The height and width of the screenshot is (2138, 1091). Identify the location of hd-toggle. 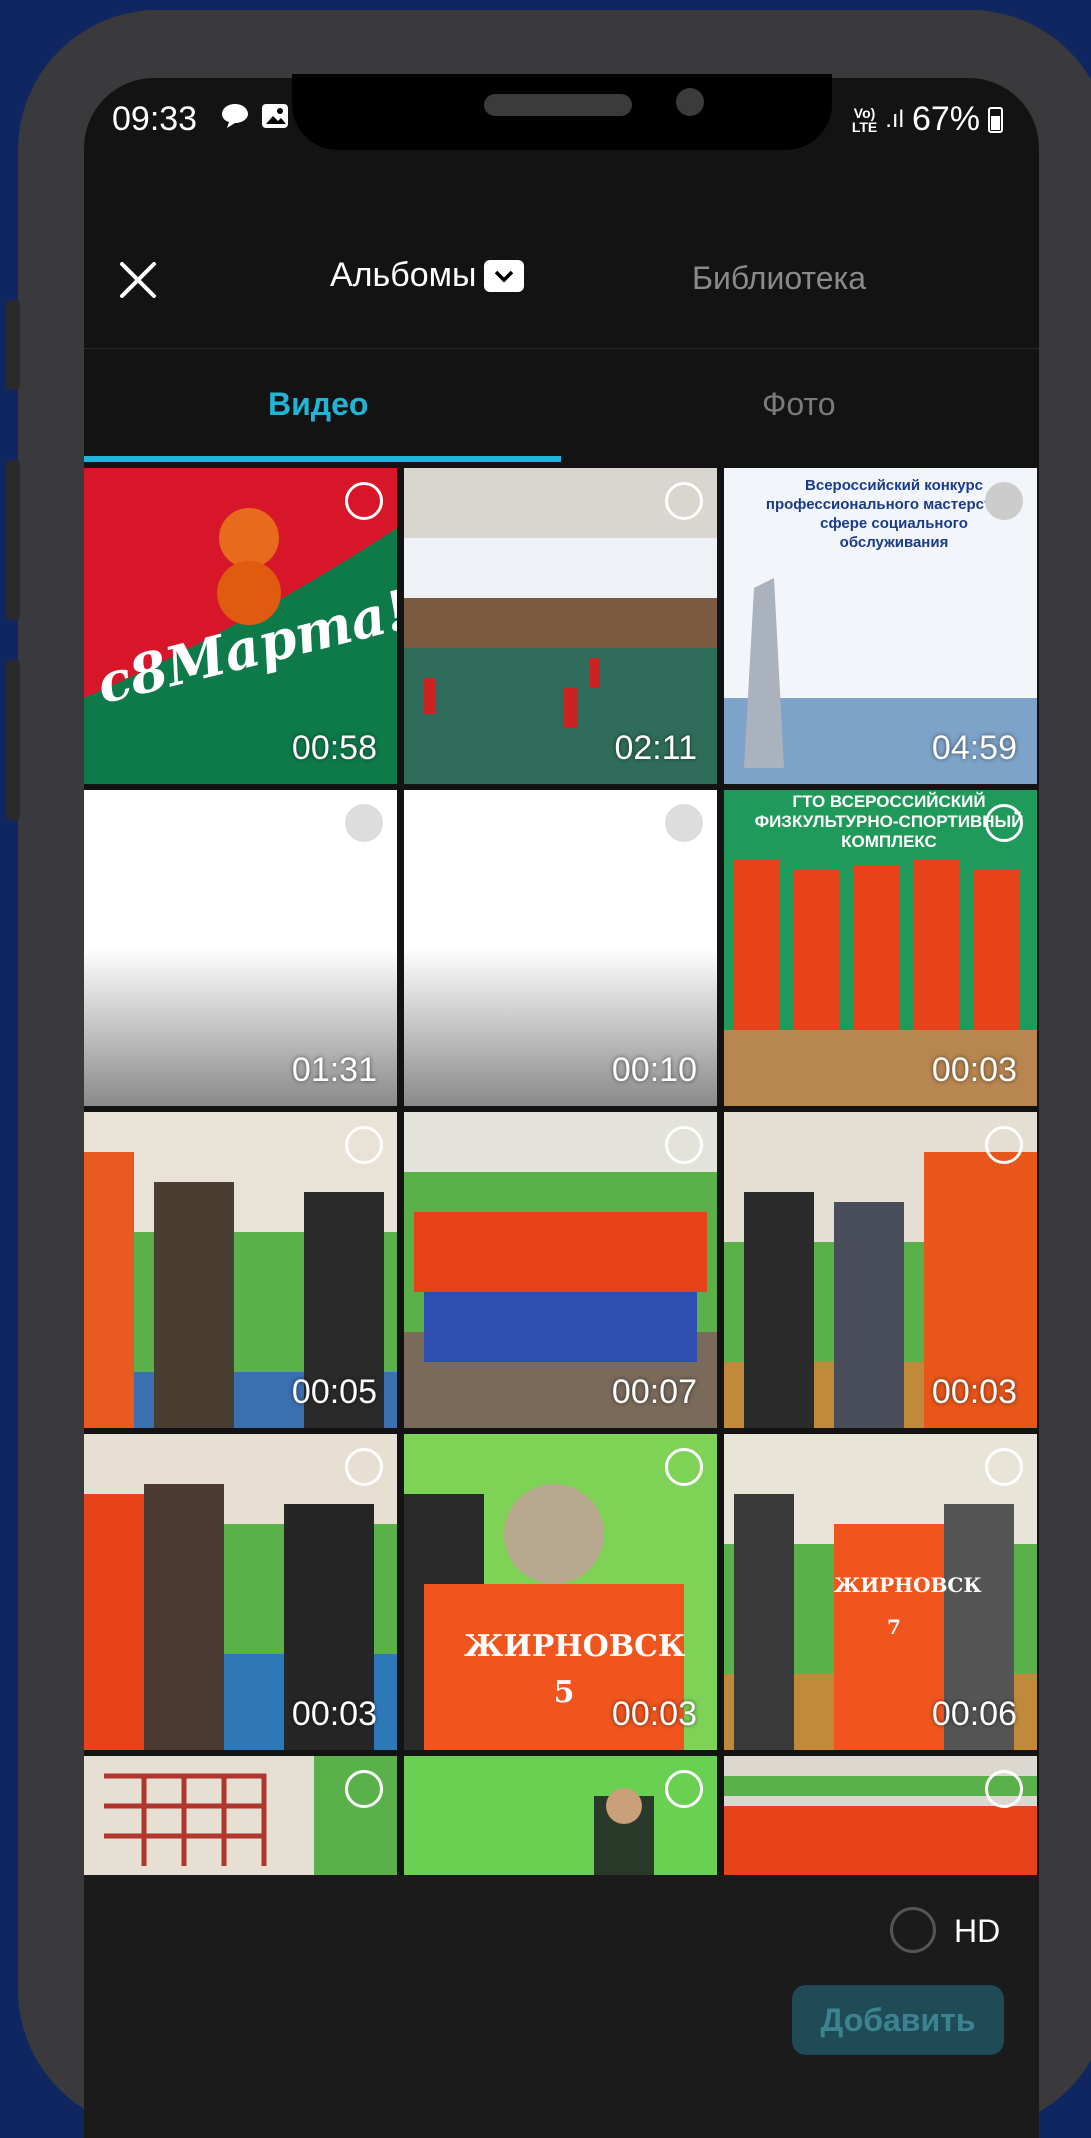
(913, 1930).